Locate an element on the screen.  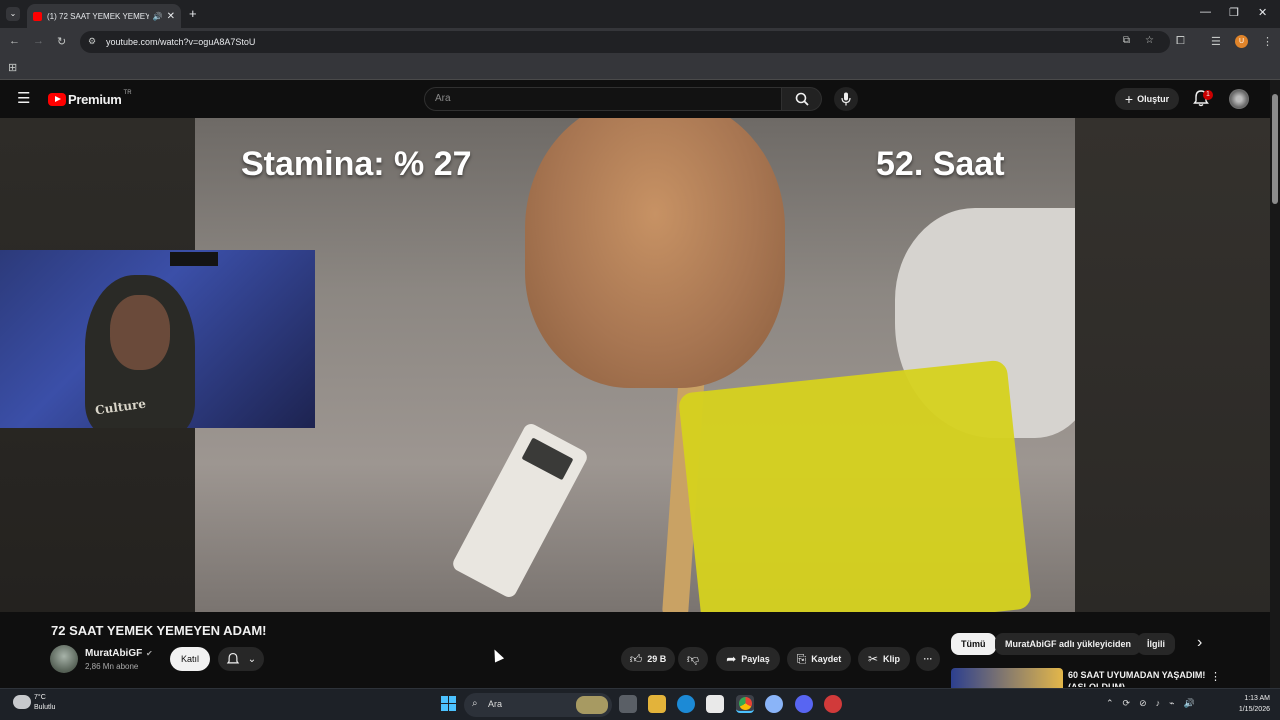
profile-avatar-icon: U is located at coordinates (1241, 41).